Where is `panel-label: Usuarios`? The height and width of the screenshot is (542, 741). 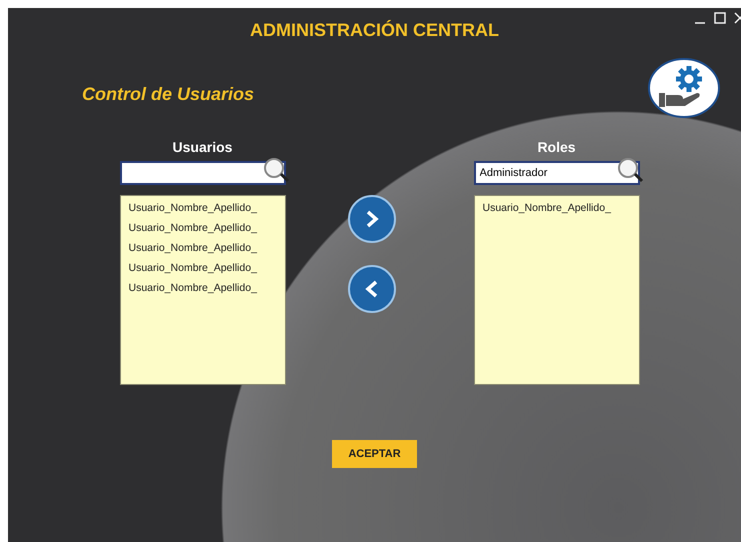 panel-label: Usuarios is located at coordinates (202, 148).